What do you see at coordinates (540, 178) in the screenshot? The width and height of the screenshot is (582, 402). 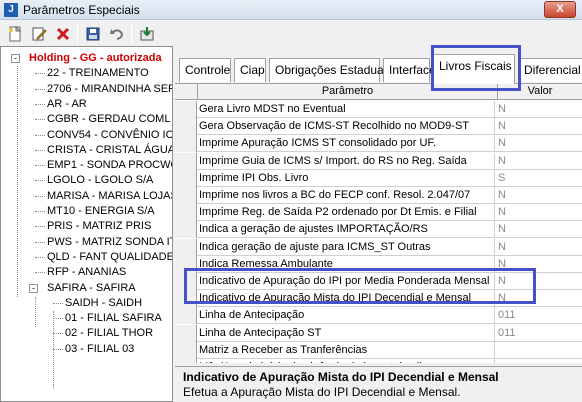 I see `value-cell: S` at bounding box center [540, 178].